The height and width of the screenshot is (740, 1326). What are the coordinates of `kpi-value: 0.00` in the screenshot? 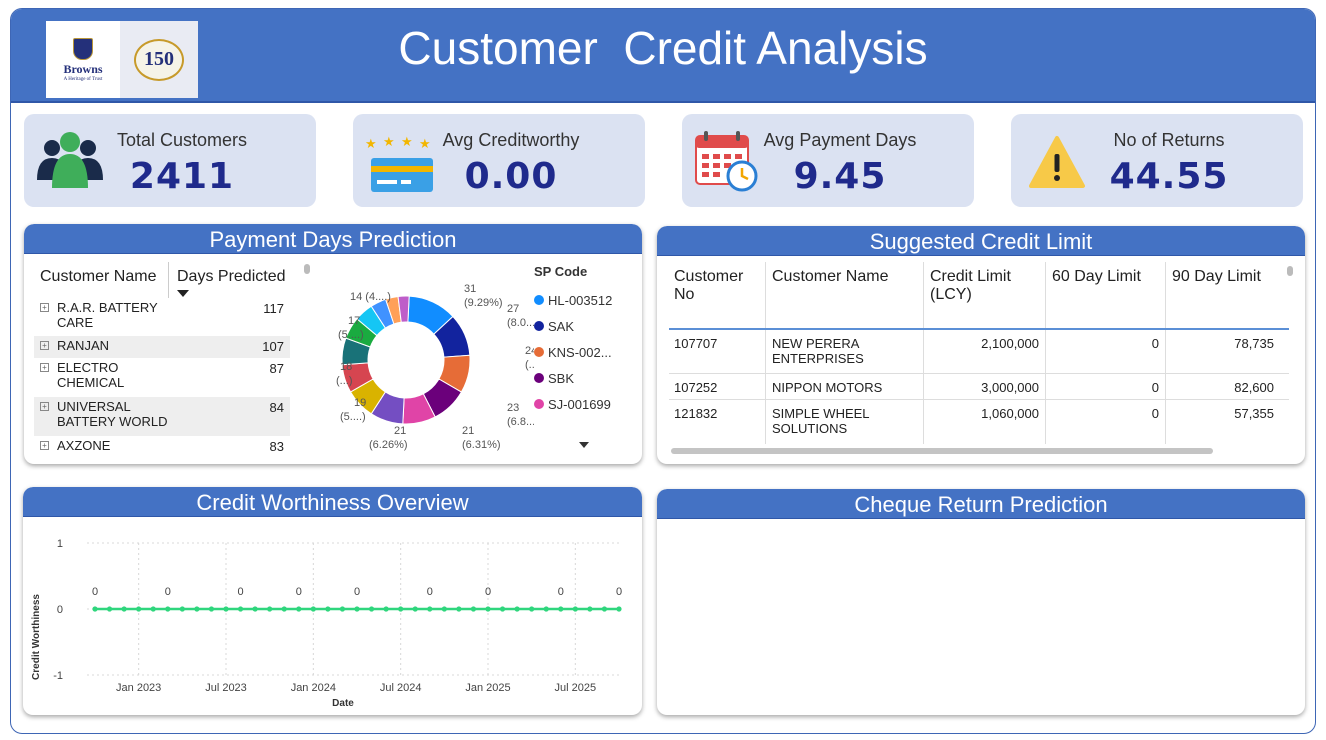 It's located at (511, 176).